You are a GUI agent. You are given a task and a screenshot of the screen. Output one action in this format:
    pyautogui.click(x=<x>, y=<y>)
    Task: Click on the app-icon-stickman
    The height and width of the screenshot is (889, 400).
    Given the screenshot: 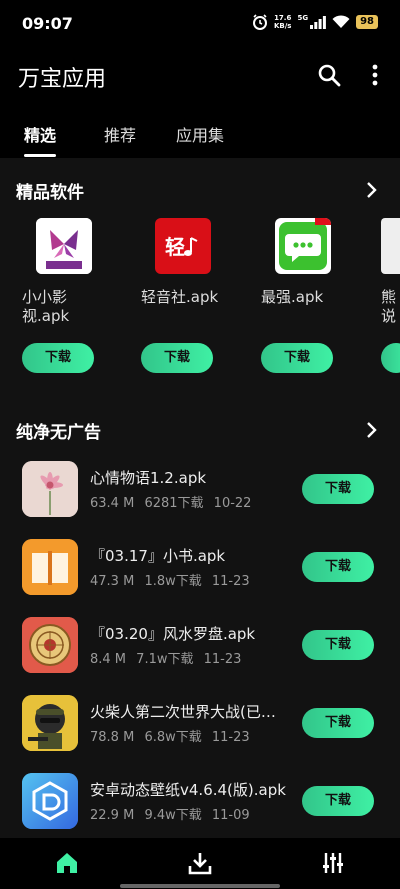 What is the action you would take?
    pyautogui.click(x=50, y=723)
    